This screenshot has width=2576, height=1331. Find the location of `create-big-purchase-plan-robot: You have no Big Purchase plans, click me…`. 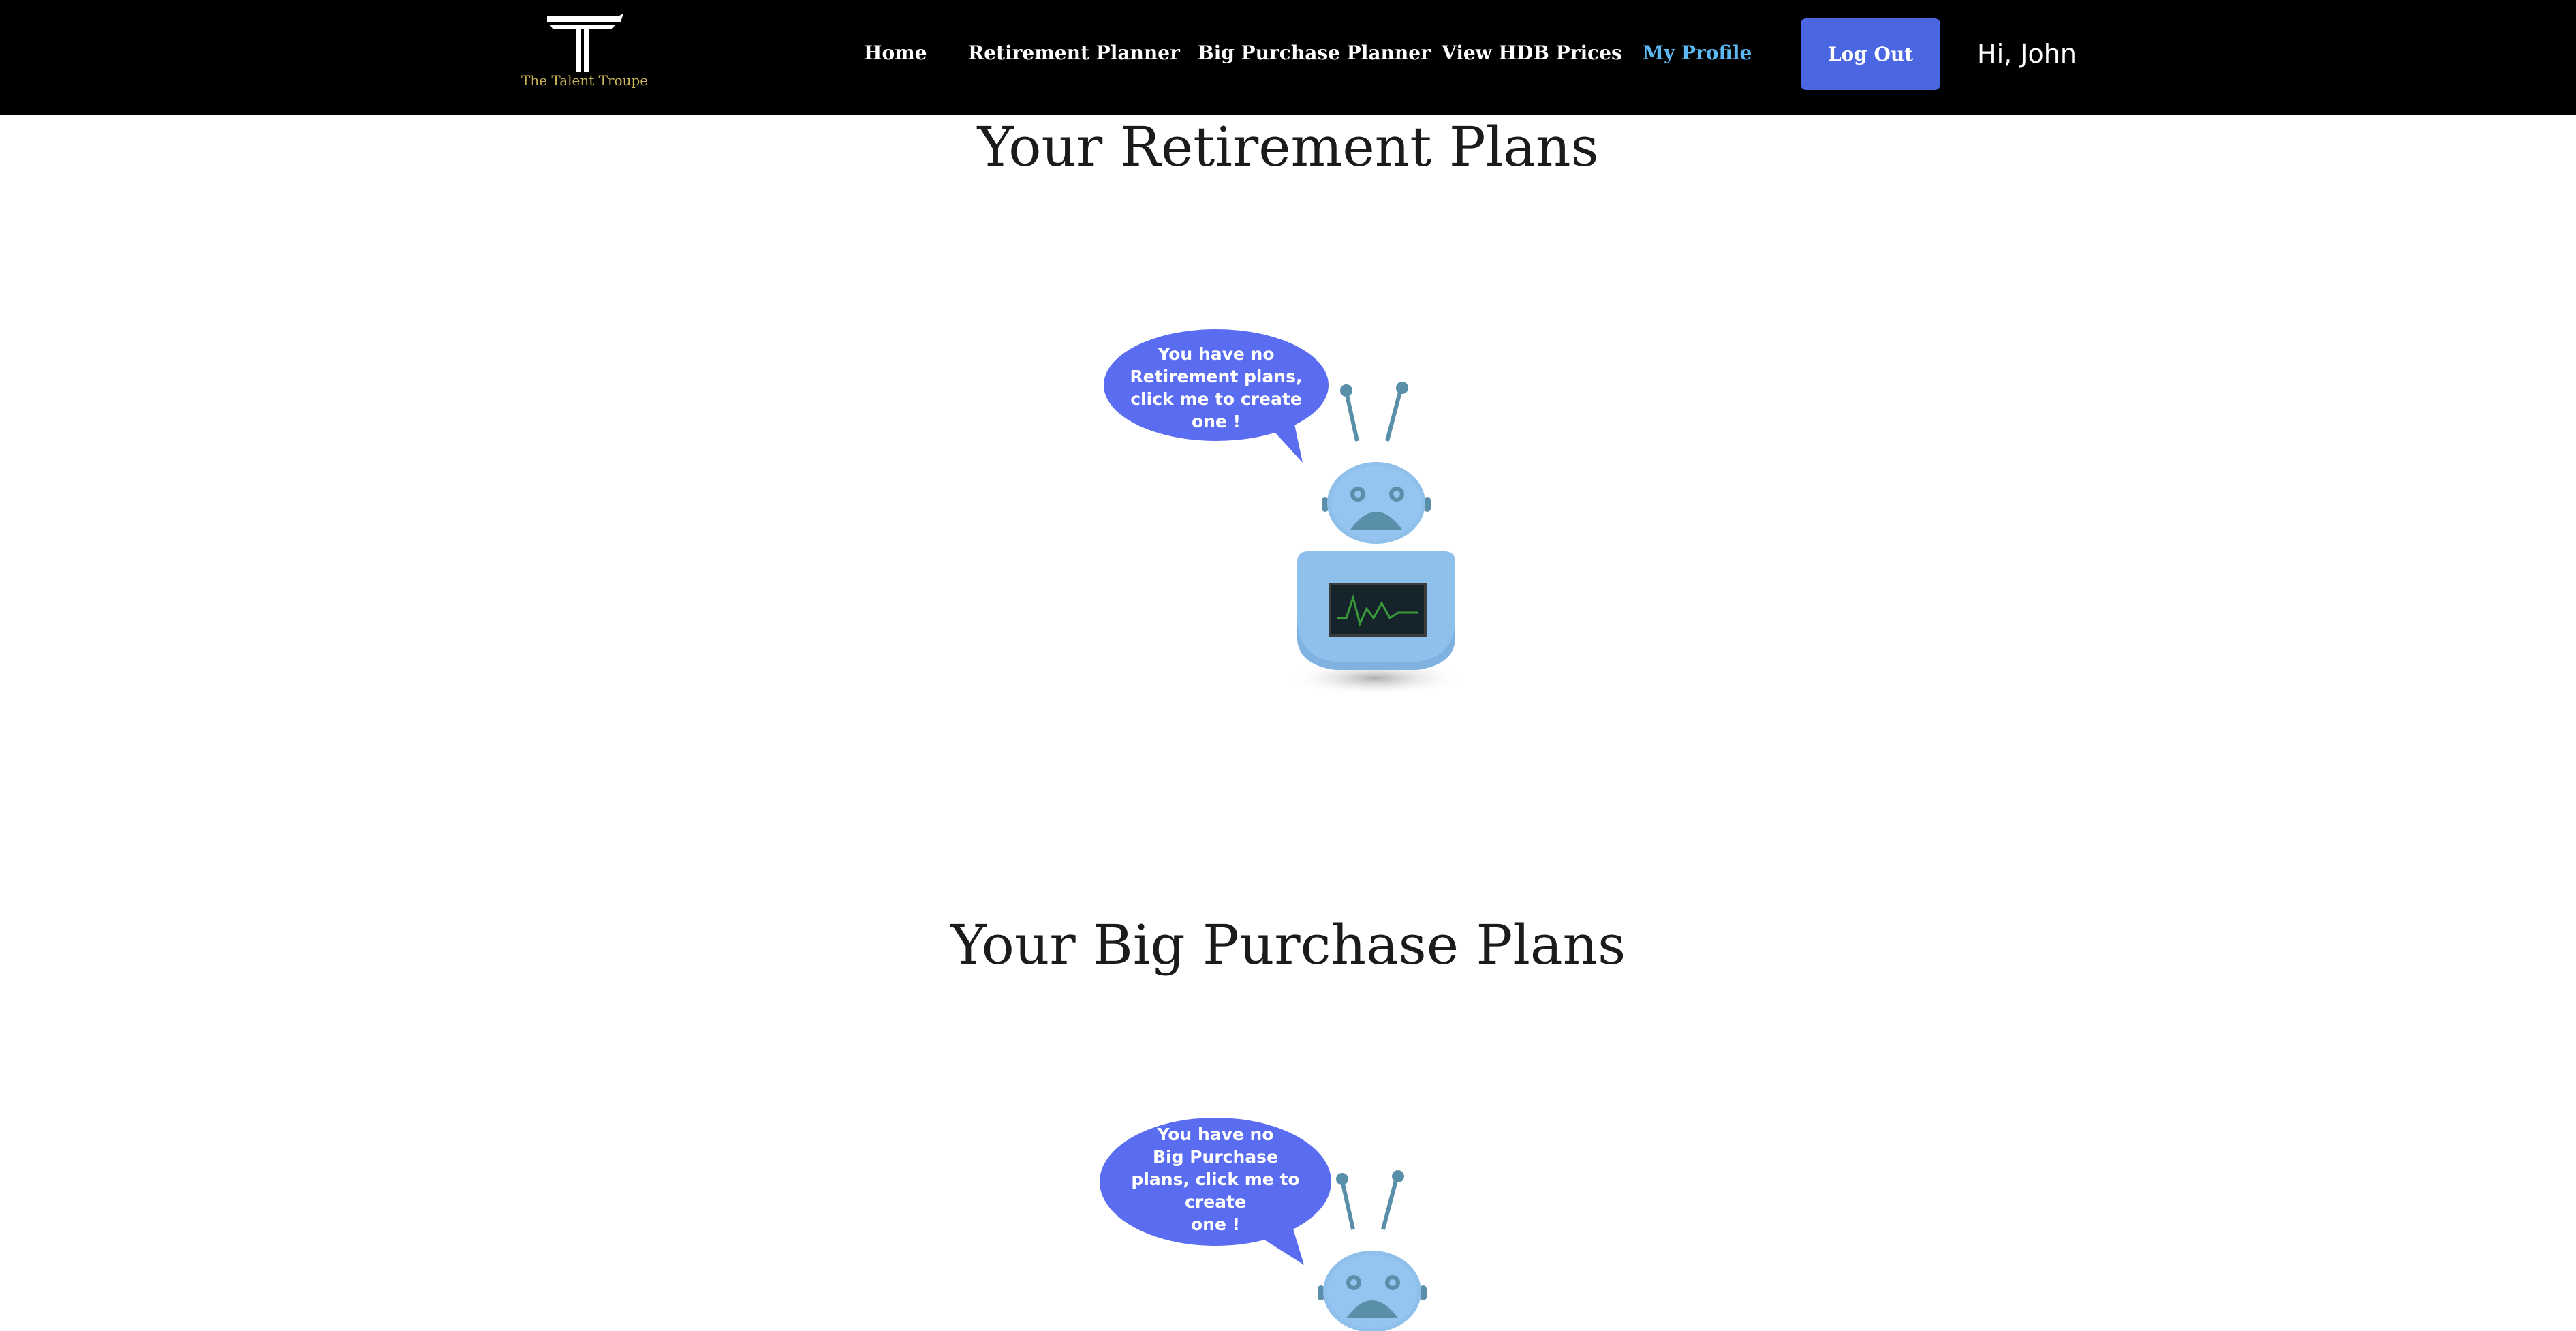

create-big-purchase-plan-robot: You have no Big Purchase plans, click me… is located at coordinates (1284, 1221).